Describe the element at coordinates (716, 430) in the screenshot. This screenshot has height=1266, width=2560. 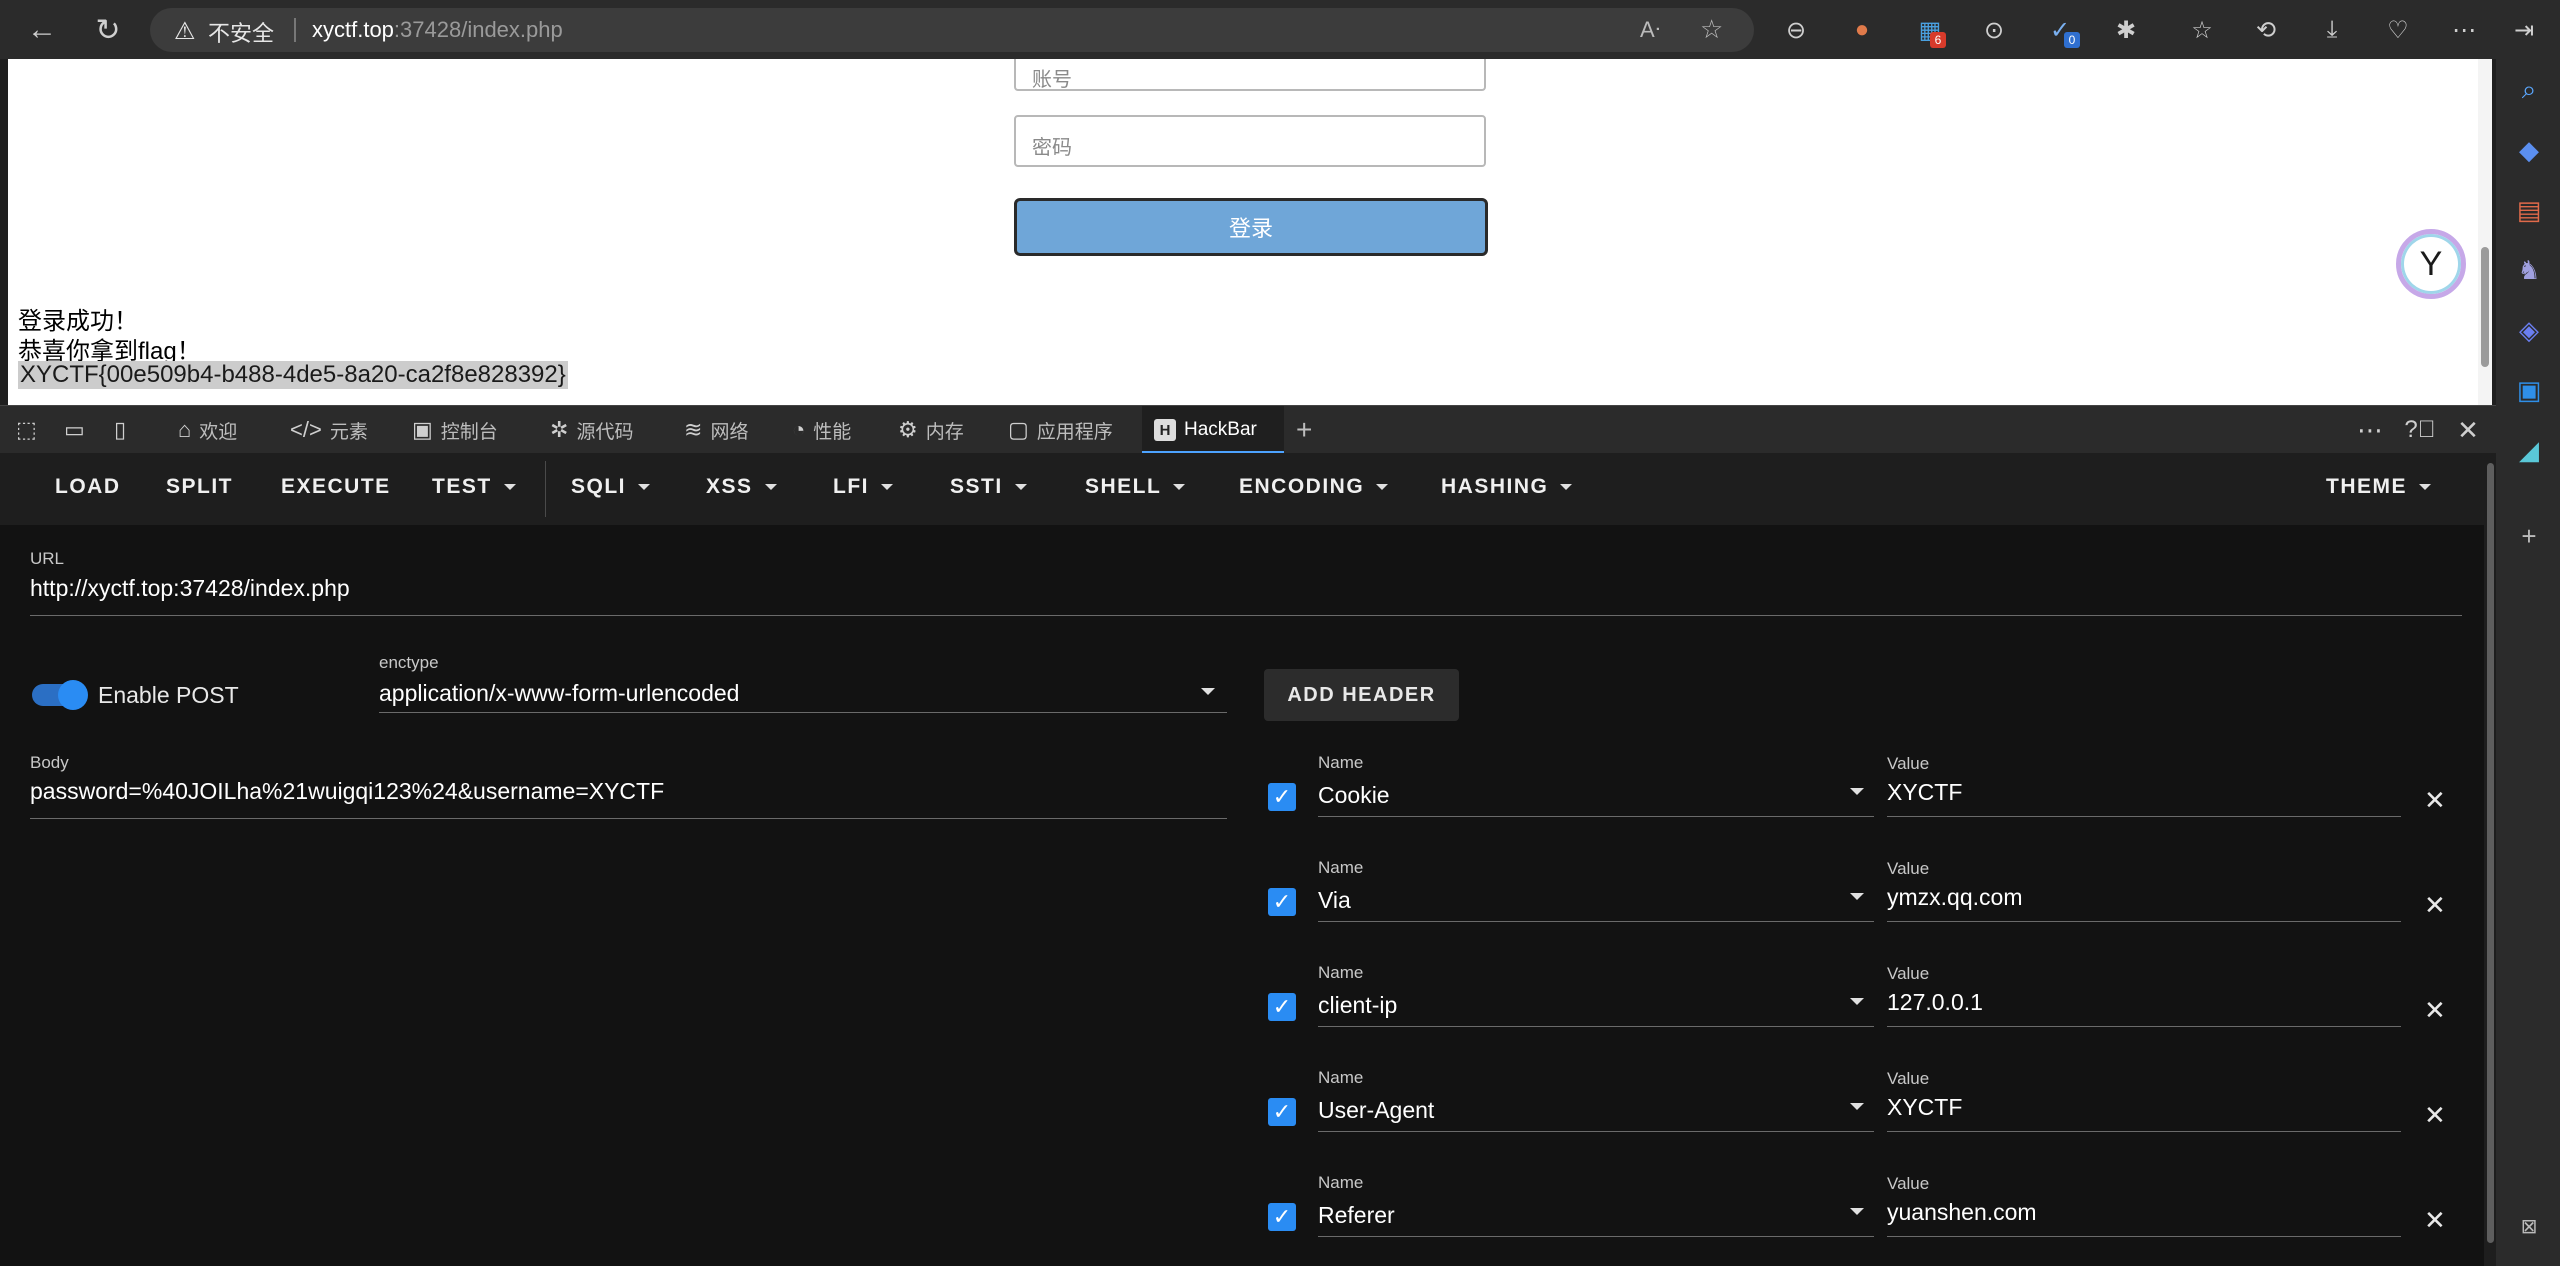
I see `tab-network: ≋ 网络` at that location.